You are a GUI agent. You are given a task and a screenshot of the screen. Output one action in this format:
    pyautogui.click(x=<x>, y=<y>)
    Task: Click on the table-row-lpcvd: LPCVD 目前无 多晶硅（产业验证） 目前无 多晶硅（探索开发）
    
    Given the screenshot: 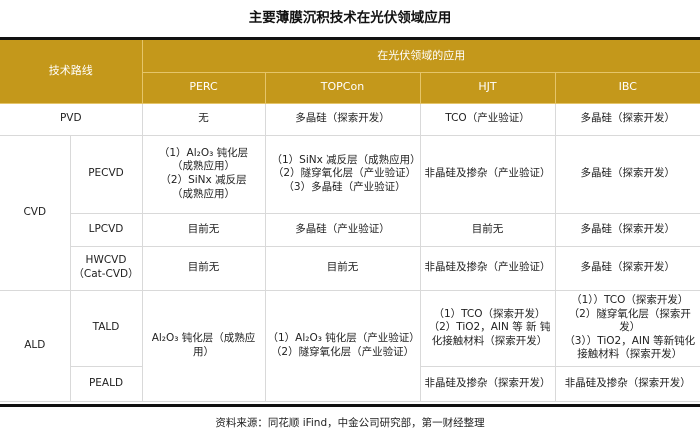 What is the action you would take?
    pyautogui.click(x=350, y=230)
    